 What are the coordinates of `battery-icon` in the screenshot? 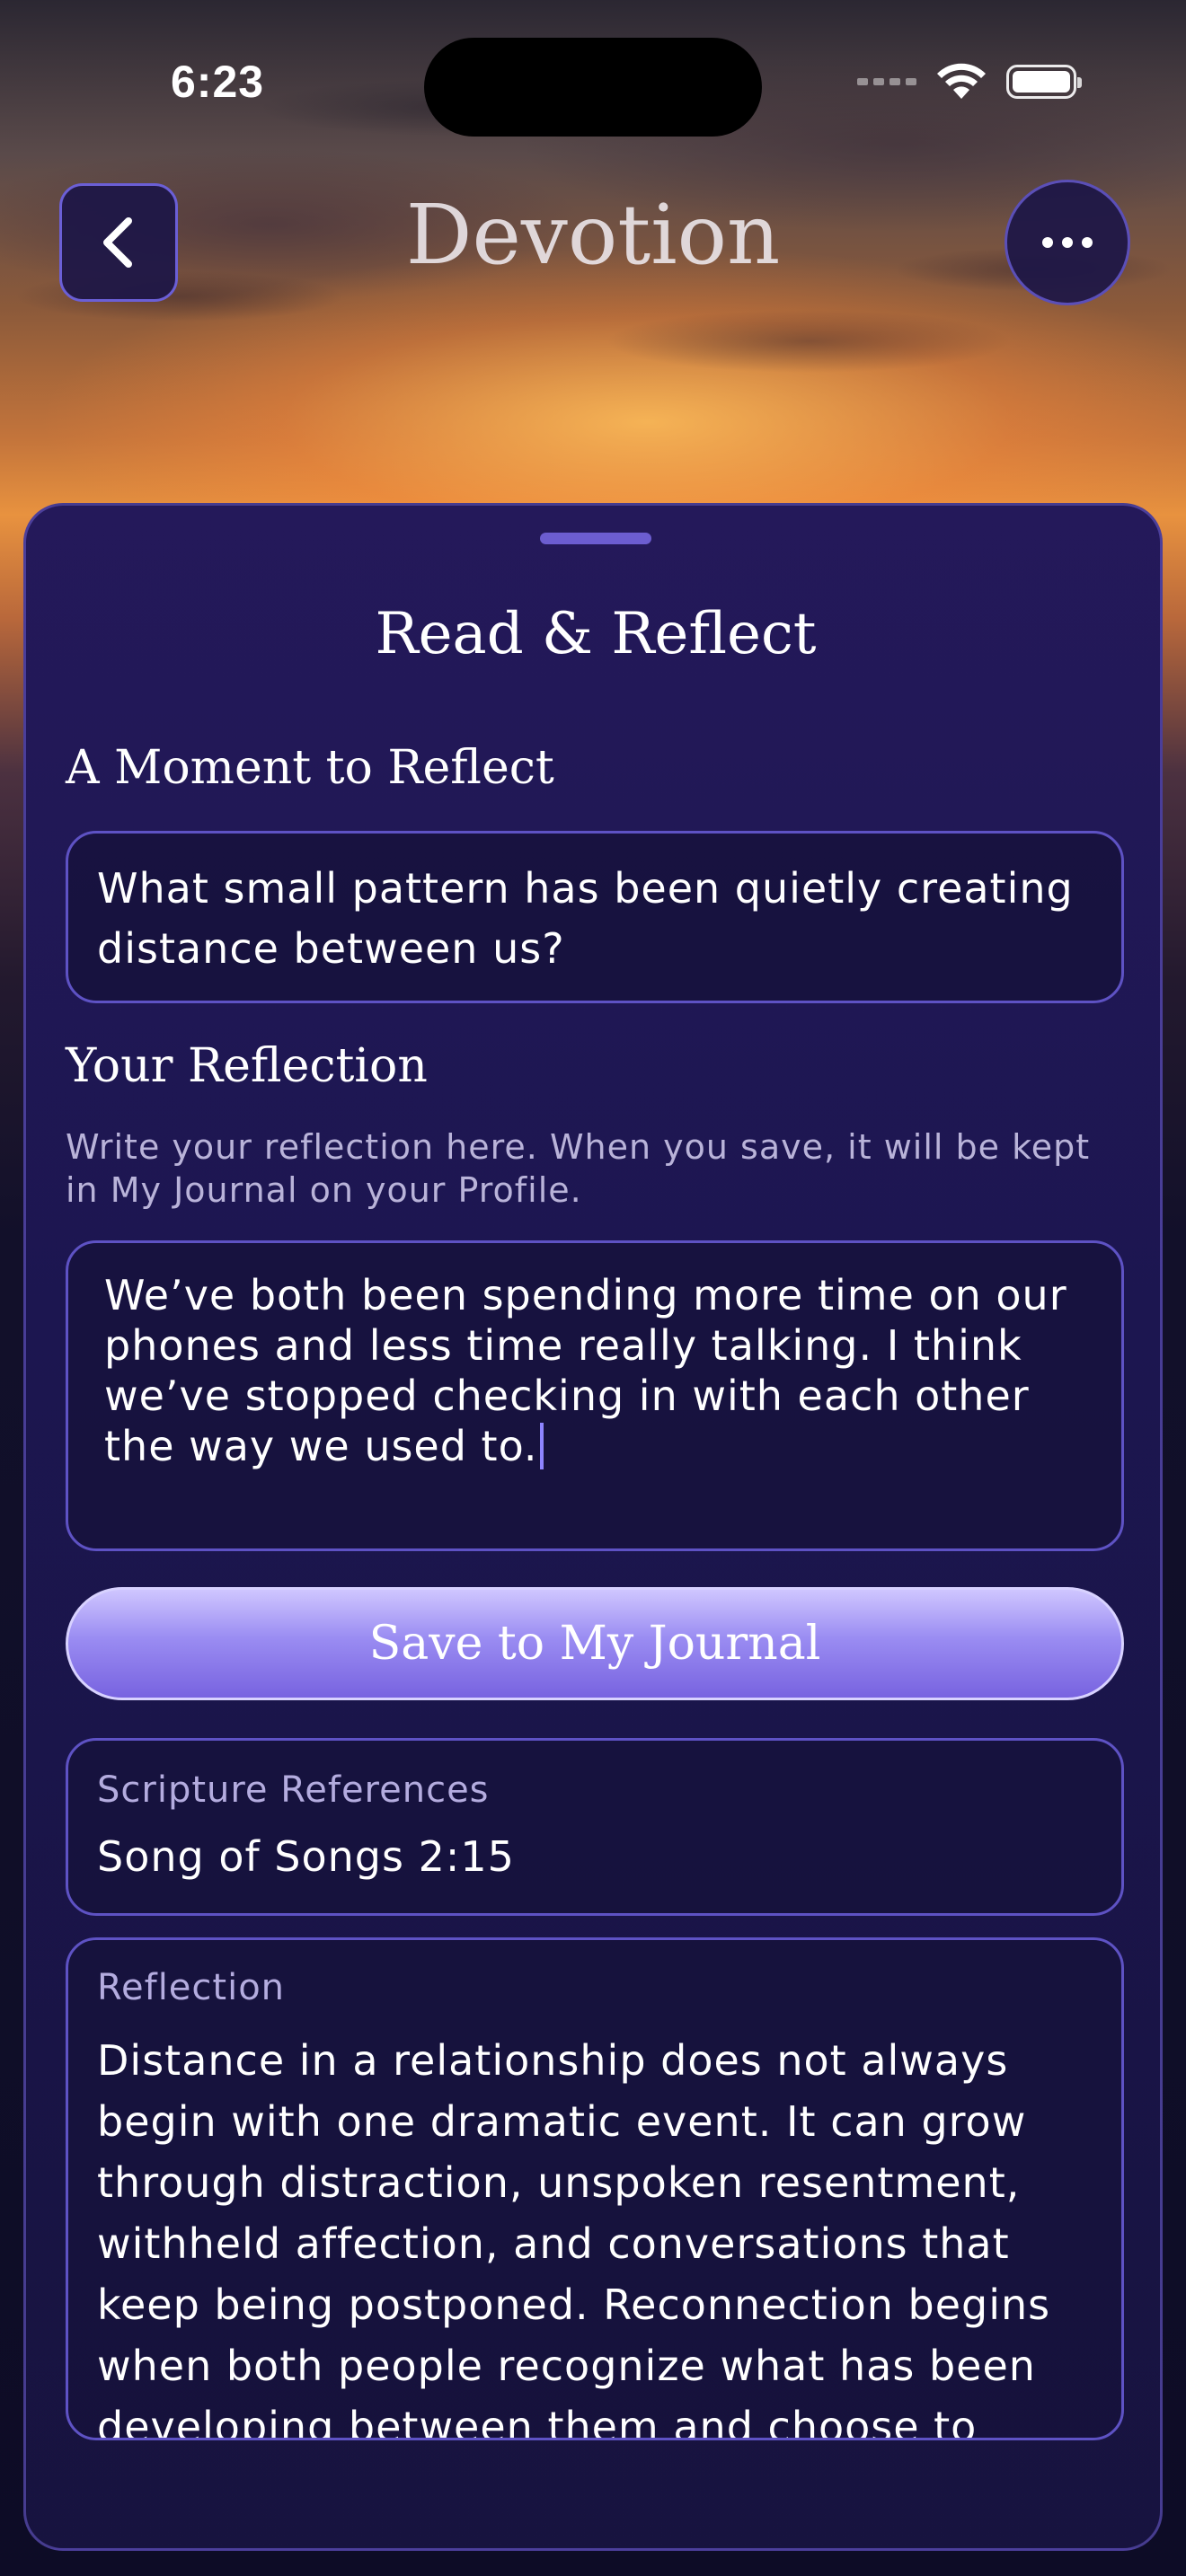 It's located at (1044, 82).